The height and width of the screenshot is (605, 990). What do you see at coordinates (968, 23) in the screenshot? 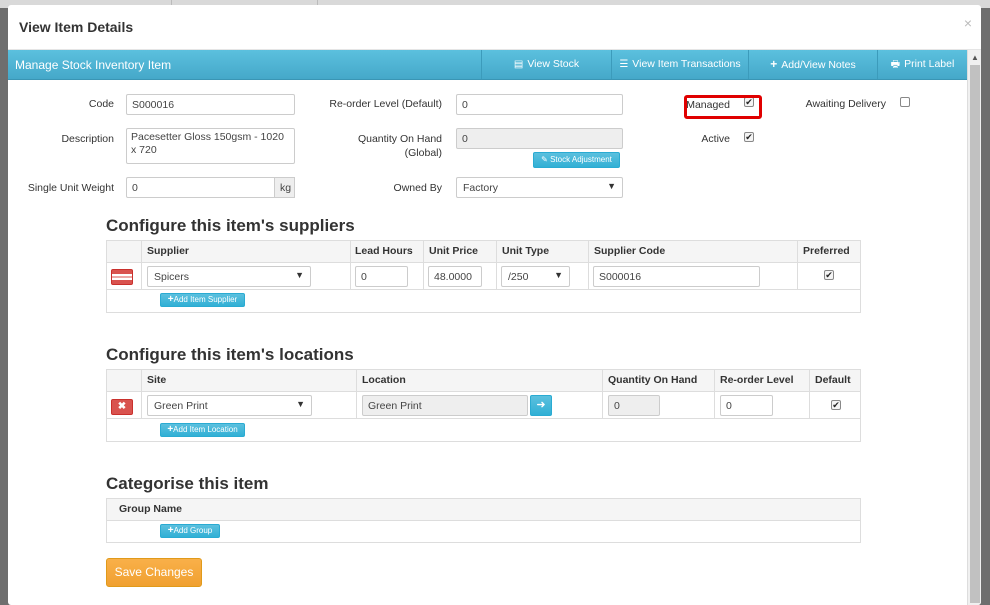
I see `close-icon: ×` at bounding box center [968, 23].